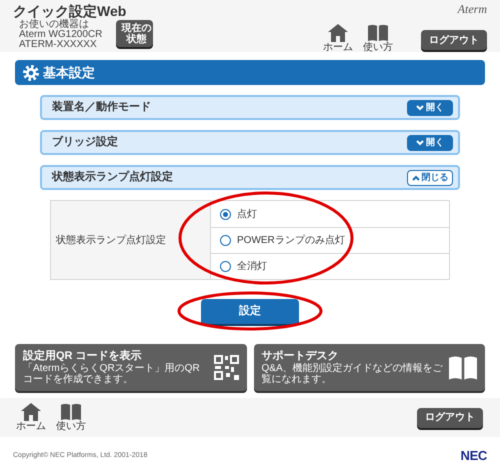 Image resolution: width=500 pixels, height=463 pixels. I want to click on chevron-up-icon, so click(416, 177).